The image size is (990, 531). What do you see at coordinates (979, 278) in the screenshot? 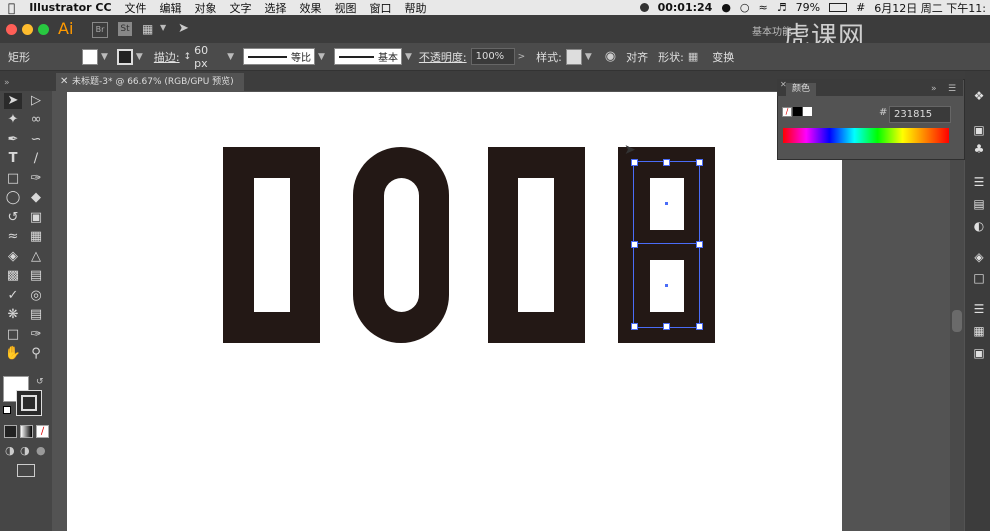
I see `artboards-icon: □` at bounding box center [979, 278].